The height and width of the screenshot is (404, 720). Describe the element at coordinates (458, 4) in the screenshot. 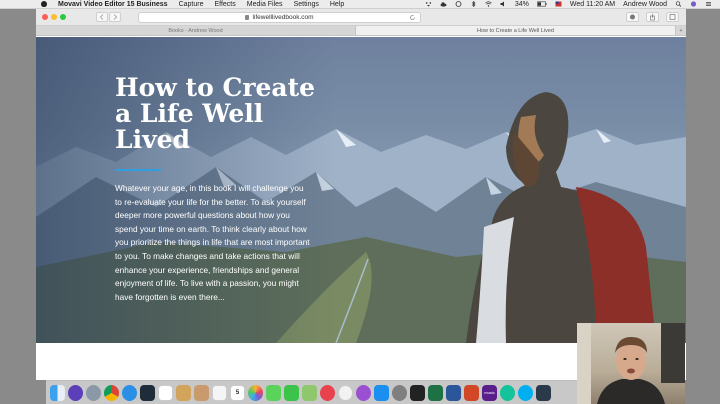

I see `time-machine-icon` at that location.